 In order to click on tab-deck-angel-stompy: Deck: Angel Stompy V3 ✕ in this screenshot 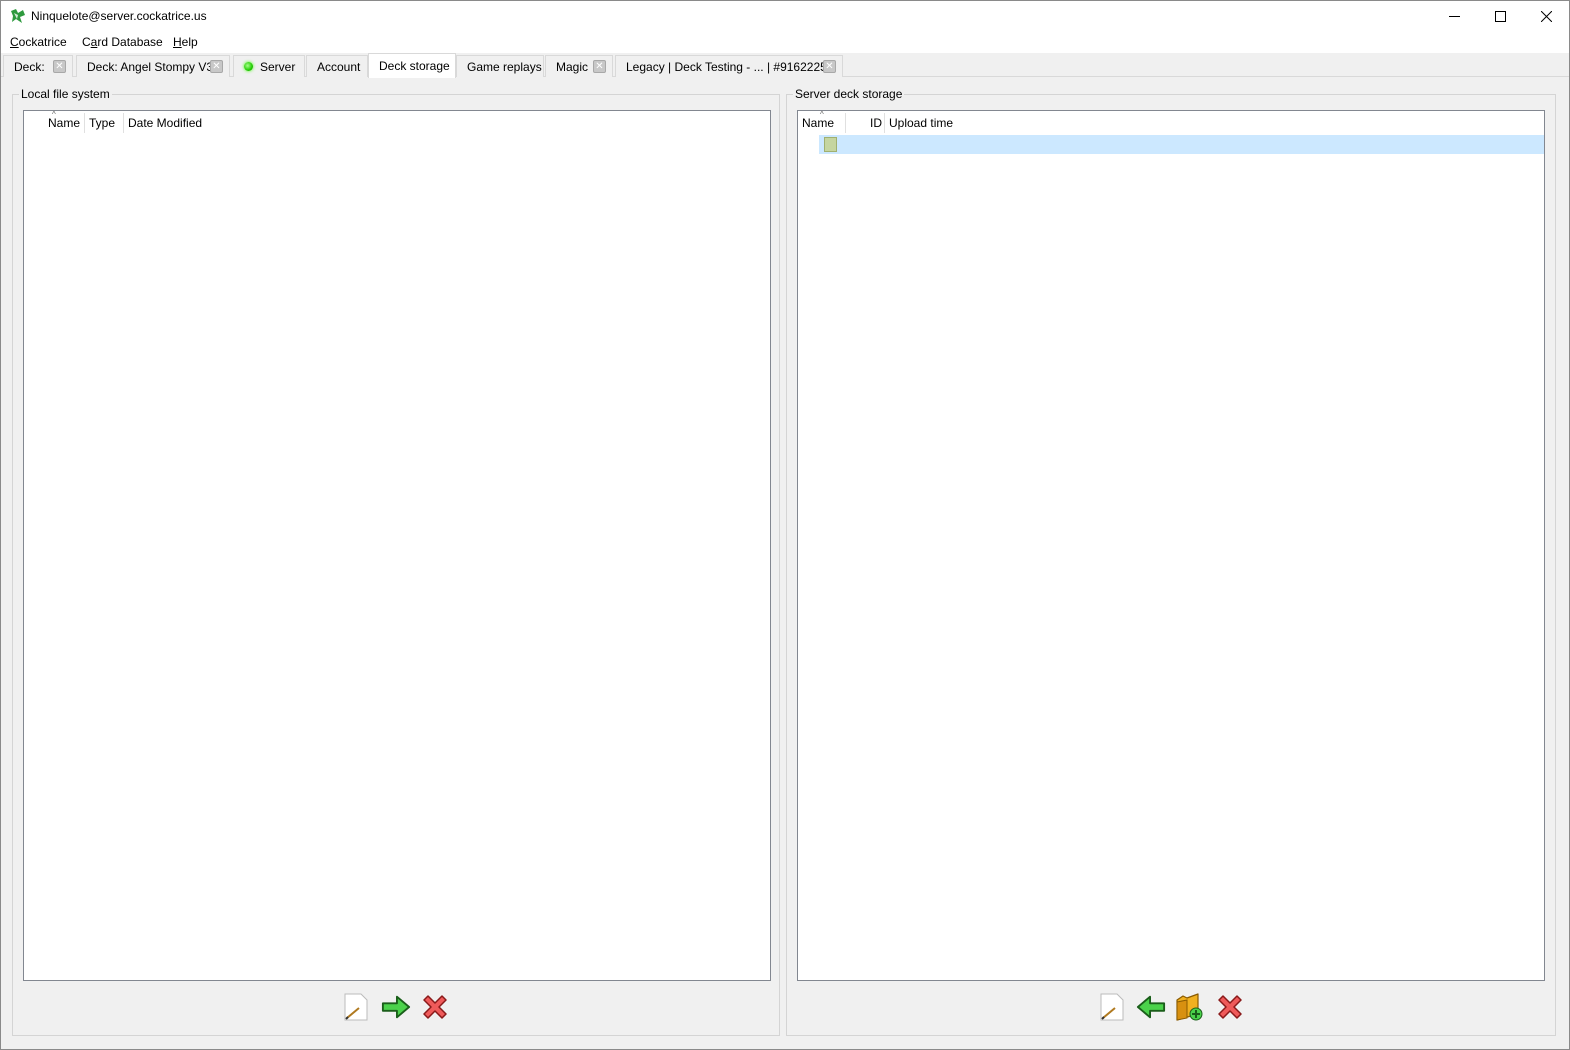, I will do `click(153, 66)`.